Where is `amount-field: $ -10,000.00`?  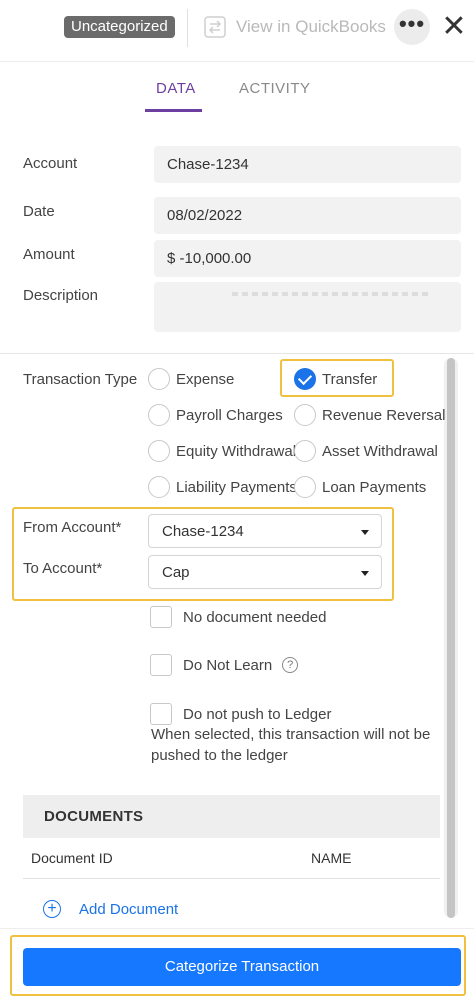 amount-field: $ -10,000.00 is located at coordinates (307, 258).